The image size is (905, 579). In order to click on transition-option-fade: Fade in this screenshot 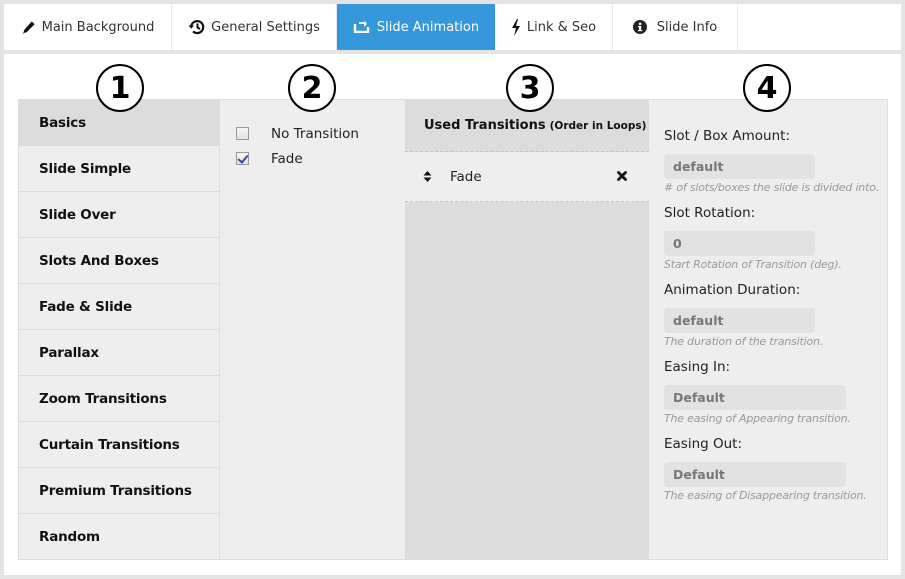, I will do `click(313, 158)`.